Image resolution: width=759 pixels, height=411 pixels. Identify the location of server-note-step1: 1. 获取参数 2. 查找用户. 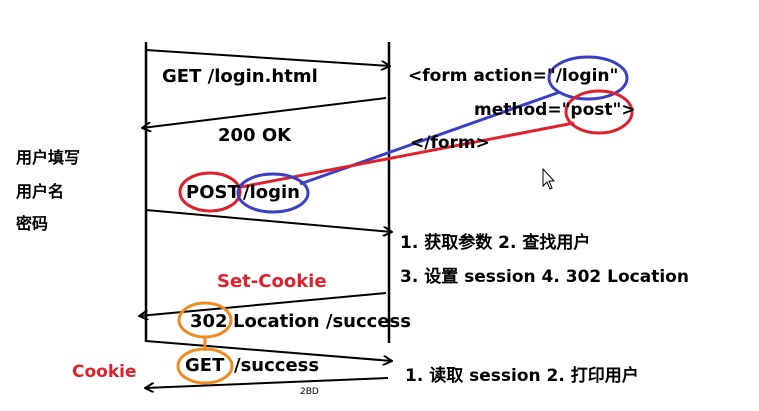
(495, 243).